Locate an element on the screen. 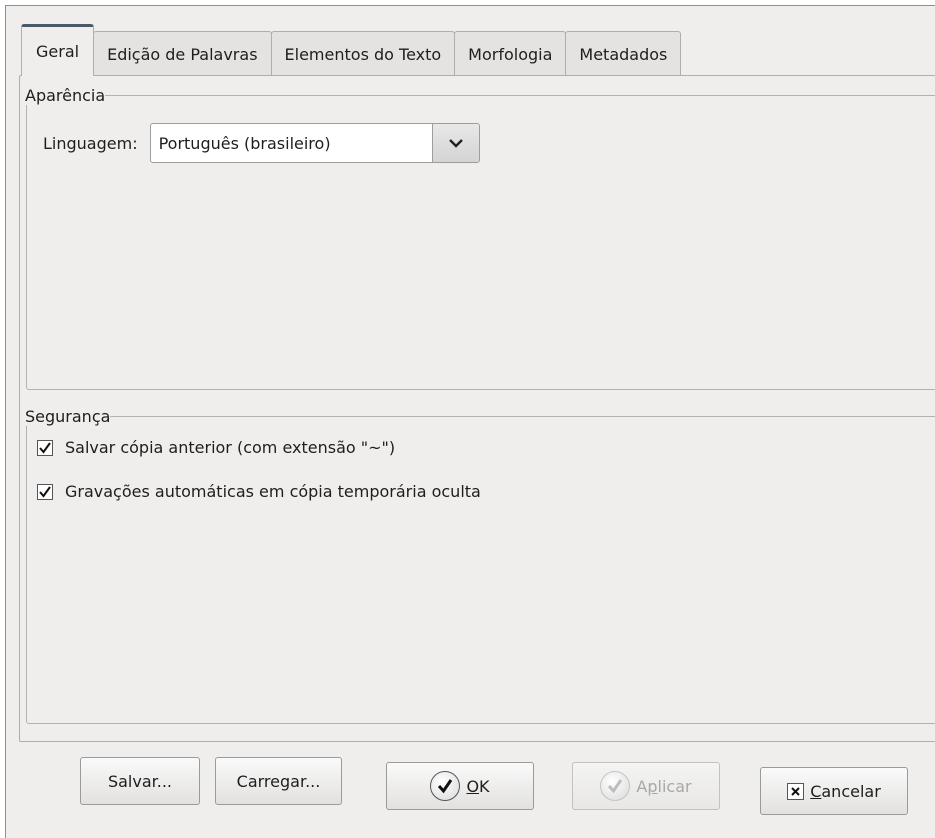  cancel-button-label: Cancelar is located at coordinates (845, 791).